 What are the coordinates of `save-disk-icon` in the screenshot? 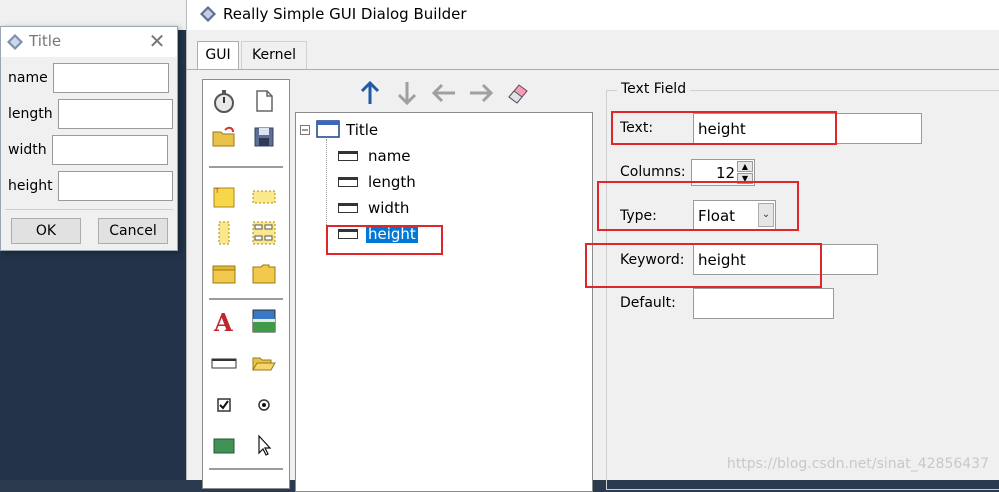 It's located at (264, 137).